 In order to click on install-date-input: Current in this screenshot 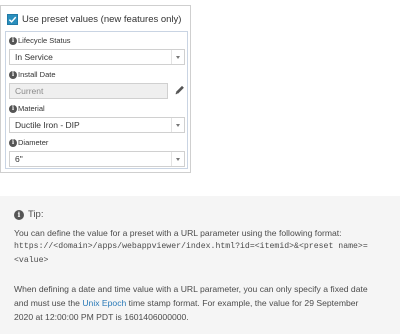, I will do `click(88, 91)`.